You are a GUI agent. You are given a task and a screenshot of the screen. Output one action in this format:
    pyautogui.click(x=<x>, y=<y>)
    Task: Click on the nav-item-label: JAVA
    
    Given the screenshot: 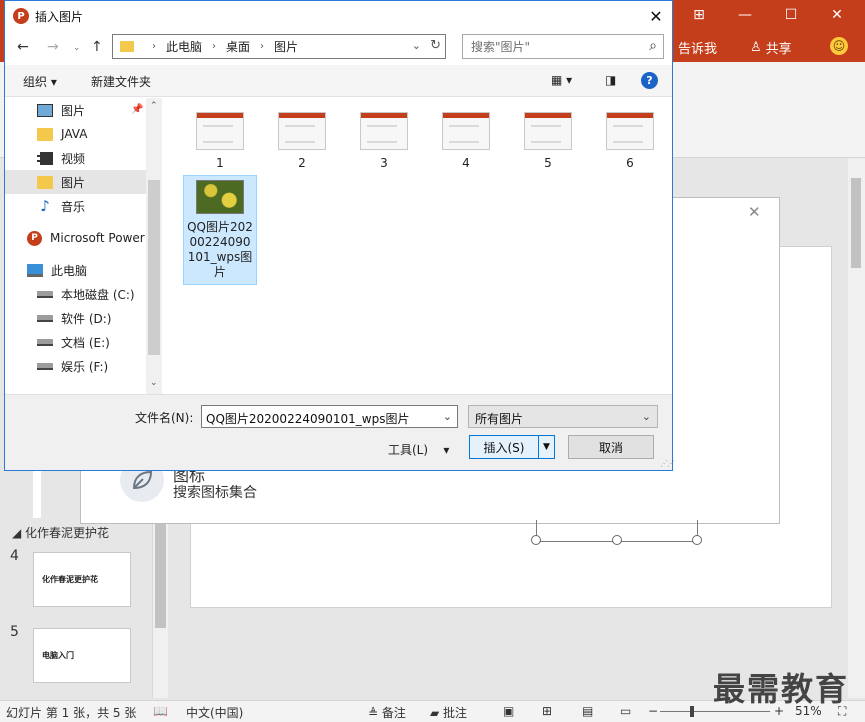 What is the action you would take?
    pyautogui.click(x=74, y=134)
    